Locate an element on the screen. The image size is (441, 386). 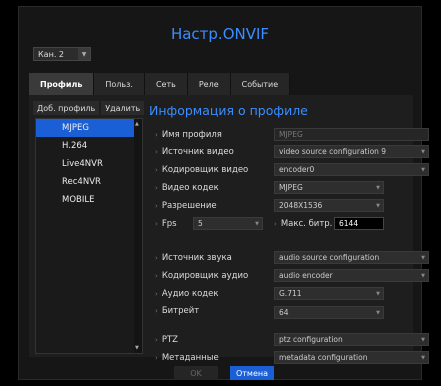
video-codec-value: MJPEG is located at coordinates (291, 187).